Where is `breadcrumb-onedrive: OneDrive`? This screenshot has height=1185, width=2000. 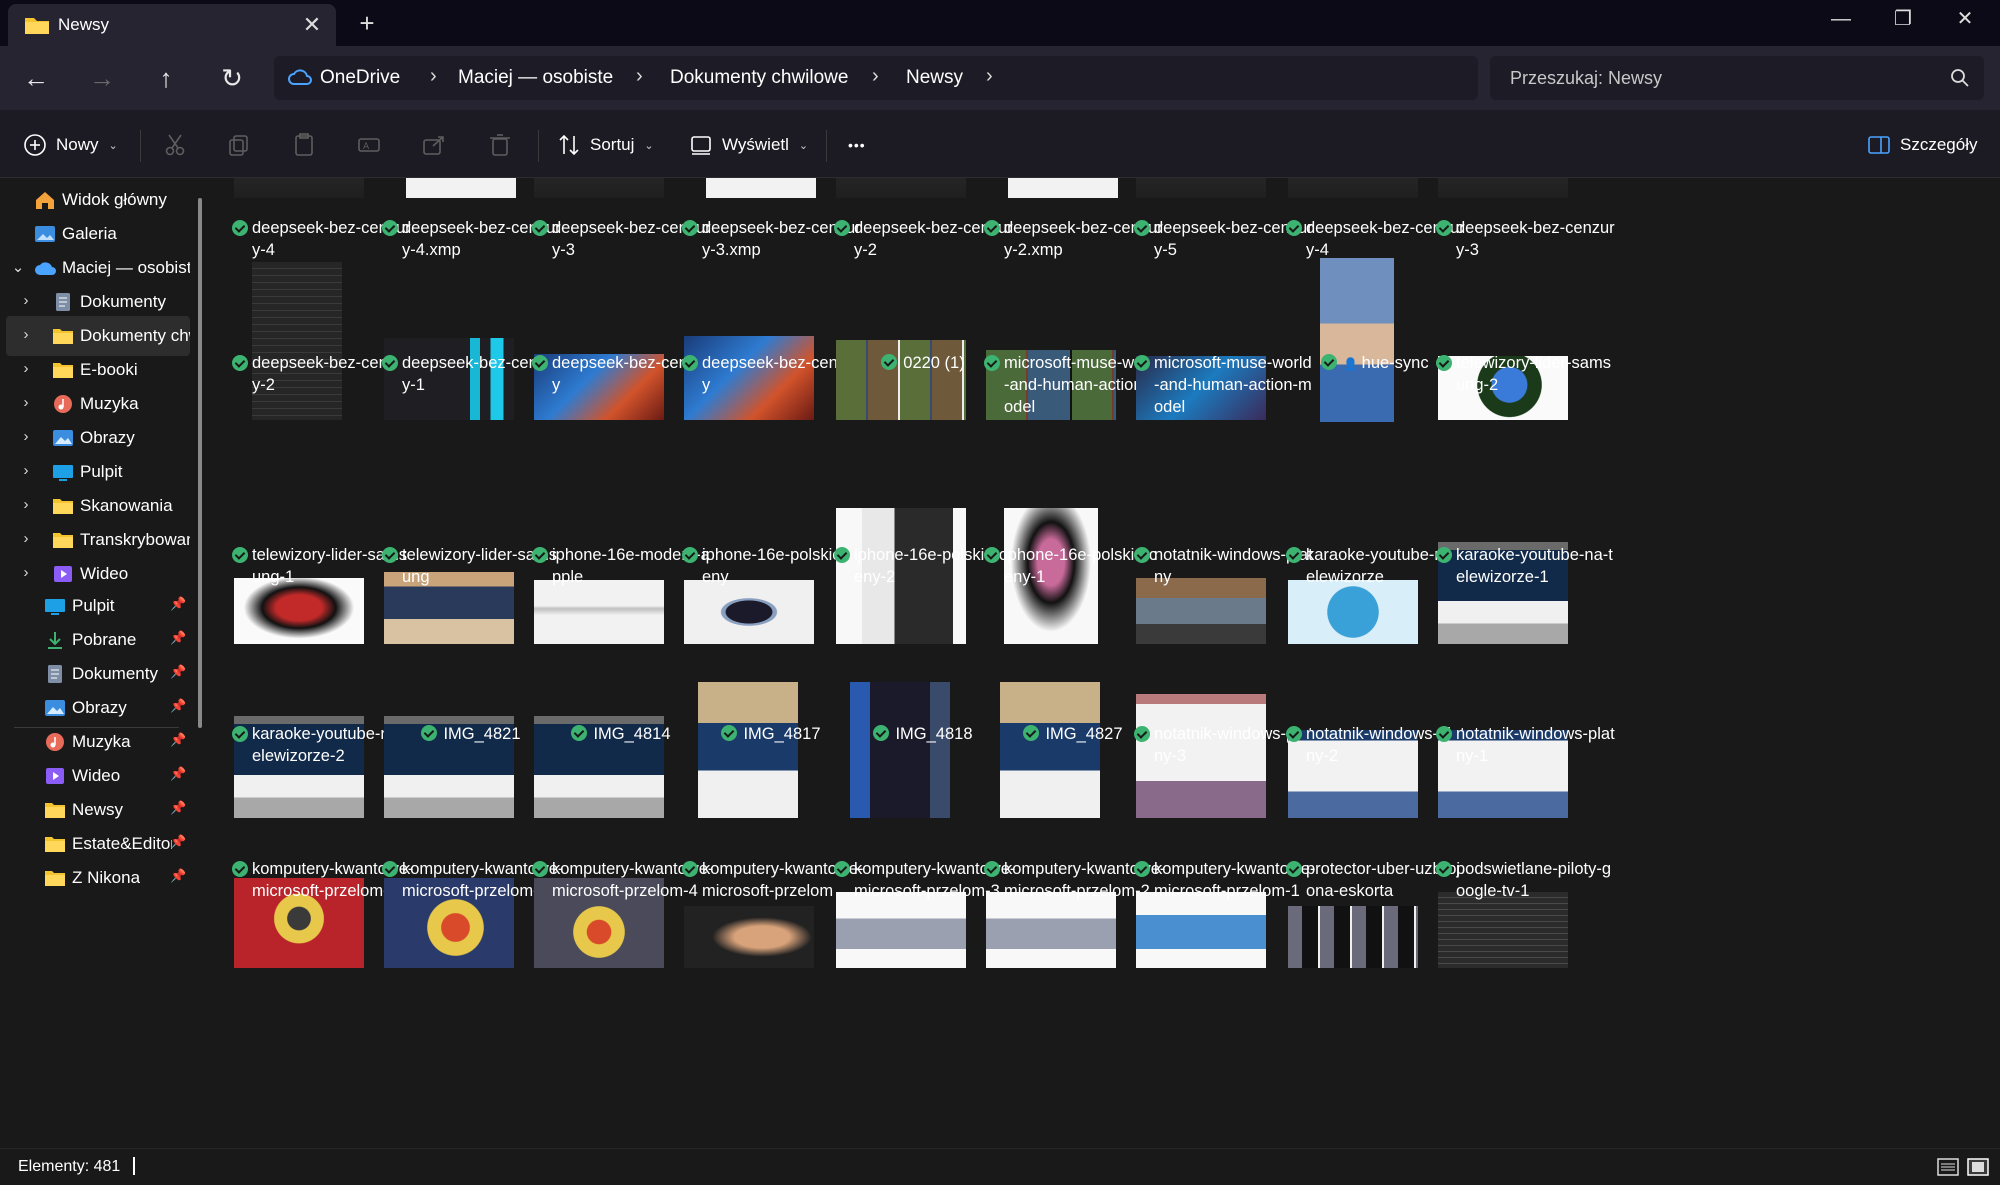 breadcrumb-onedrive: OneDrive is located at coordinates (360, 78).